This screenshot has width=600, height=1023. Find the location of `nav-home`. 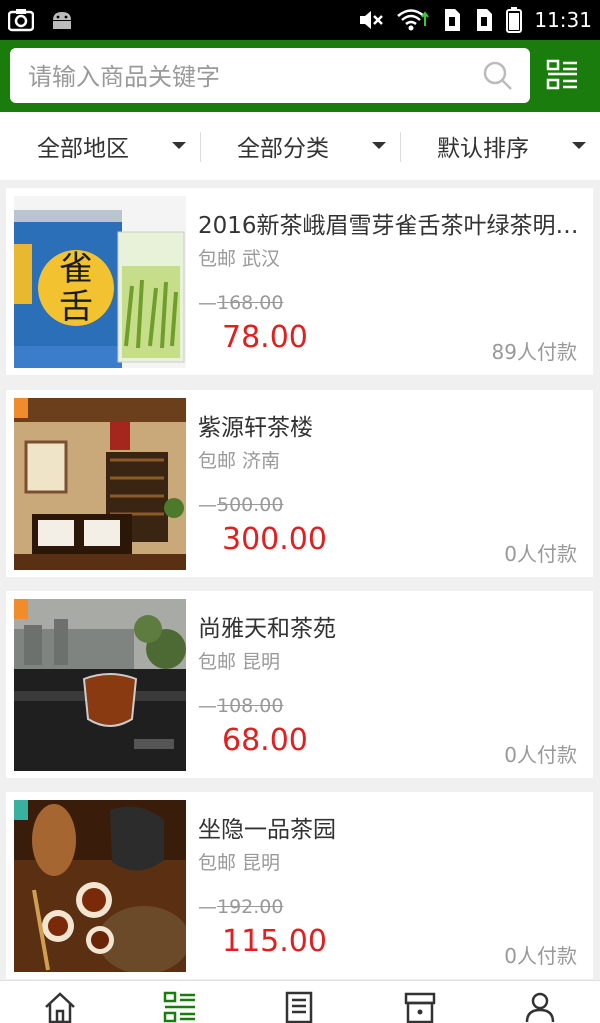

nav-home is located at coordinates (60, 1002).